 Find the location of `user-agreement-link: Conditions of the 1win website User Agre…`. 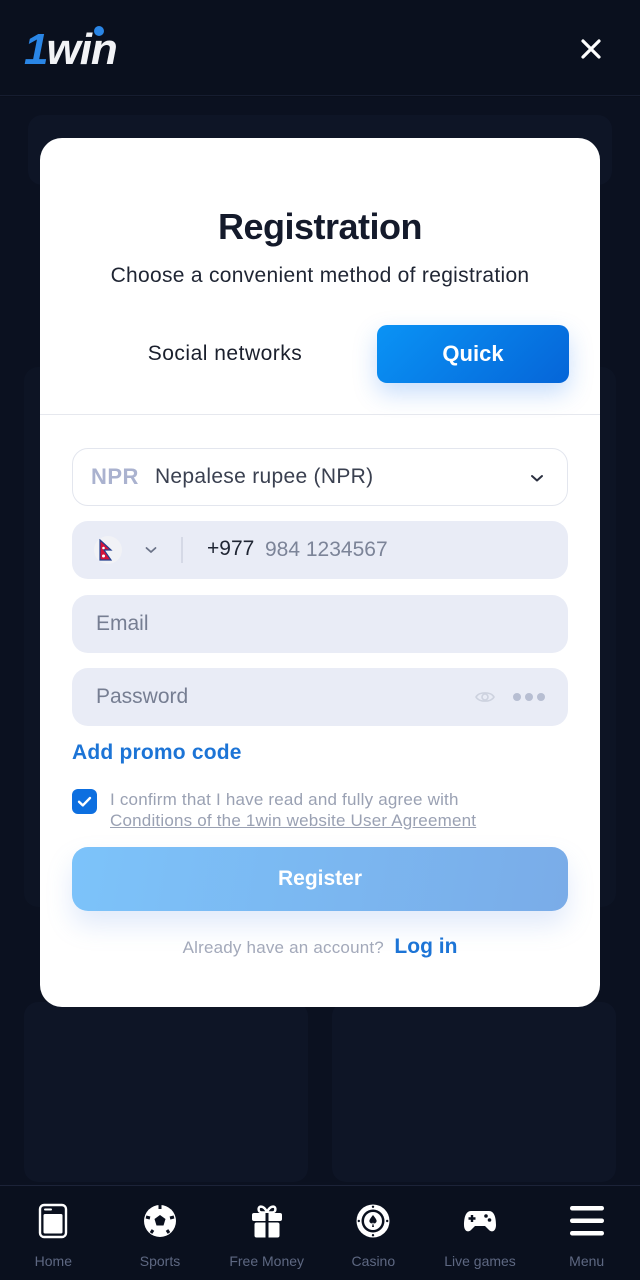

user-agreement-link: Conditions of the 1win website User Agre… is located at coordinates (293, 820).